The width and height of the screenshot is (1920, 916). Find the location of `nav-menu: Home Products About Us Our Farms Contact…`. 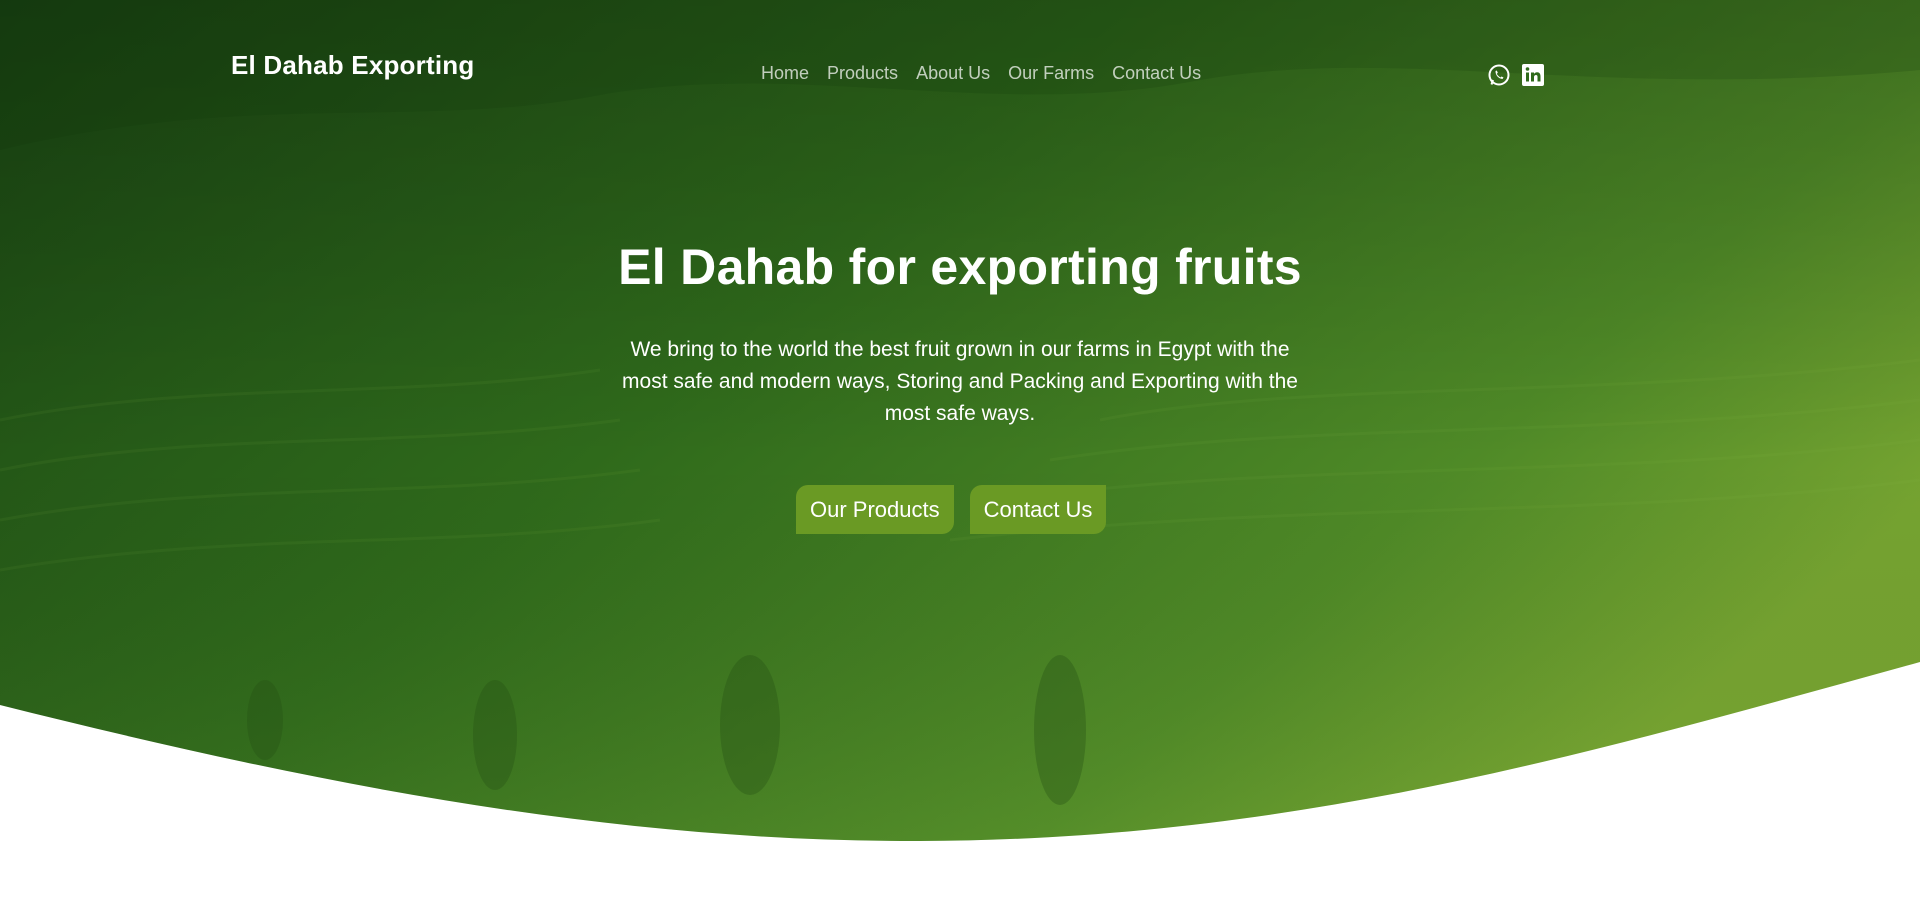

nav-menu: Home Products About Us Our Farms Contact… is located at coordinates (985, 73).